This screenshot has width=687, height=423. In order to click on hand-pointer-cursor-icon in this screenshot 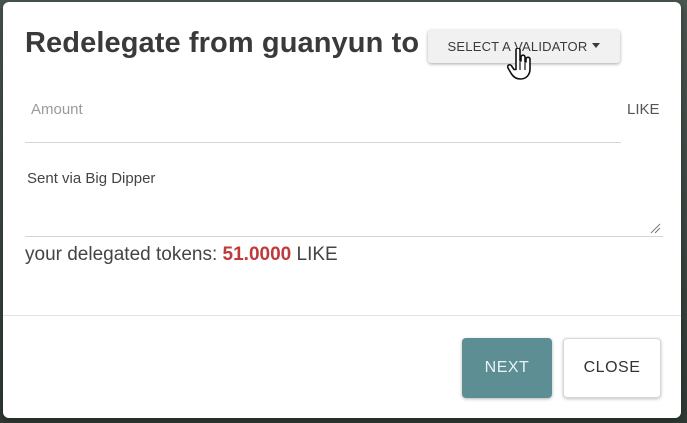, I will do `click(519, 64)`.